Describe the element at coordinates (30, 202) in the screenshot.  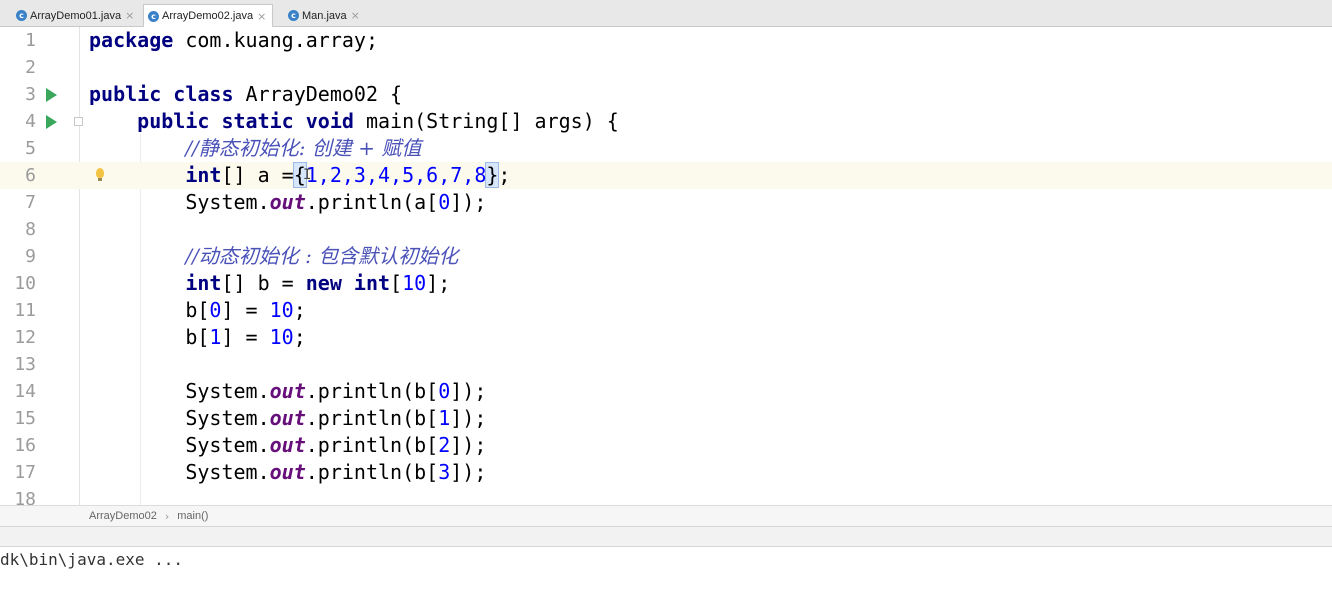
I see `line-number: 7` at that location.